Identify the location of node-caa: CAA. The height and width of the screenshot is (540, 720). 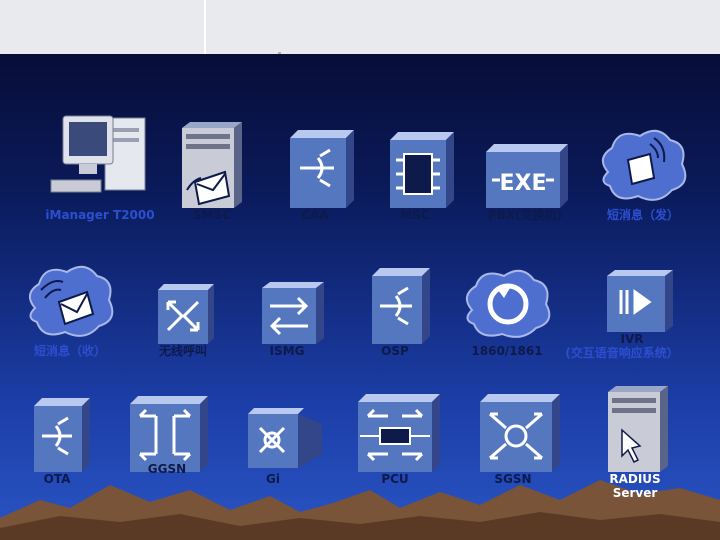
(315, 175).